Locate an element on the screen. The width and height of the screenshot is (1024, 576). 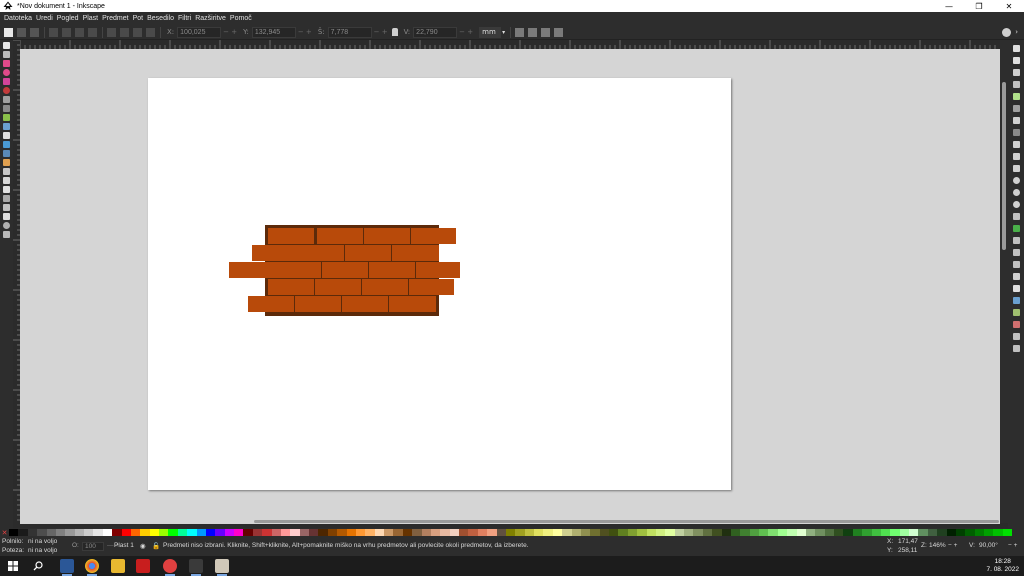
import-icon is located at coordinates (1016, 96).